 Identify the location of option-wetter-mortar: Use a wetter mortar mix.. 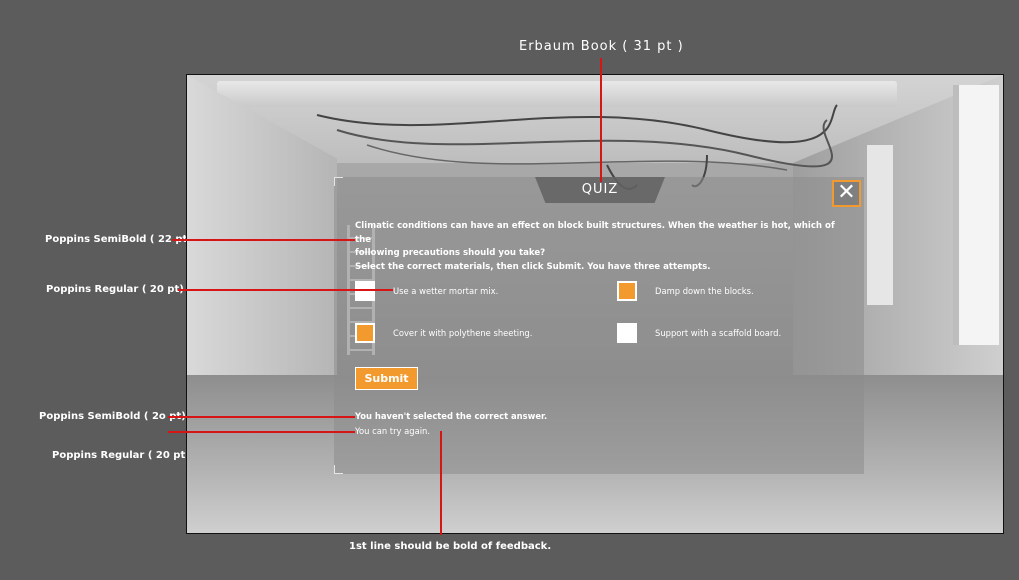
(426, 291).